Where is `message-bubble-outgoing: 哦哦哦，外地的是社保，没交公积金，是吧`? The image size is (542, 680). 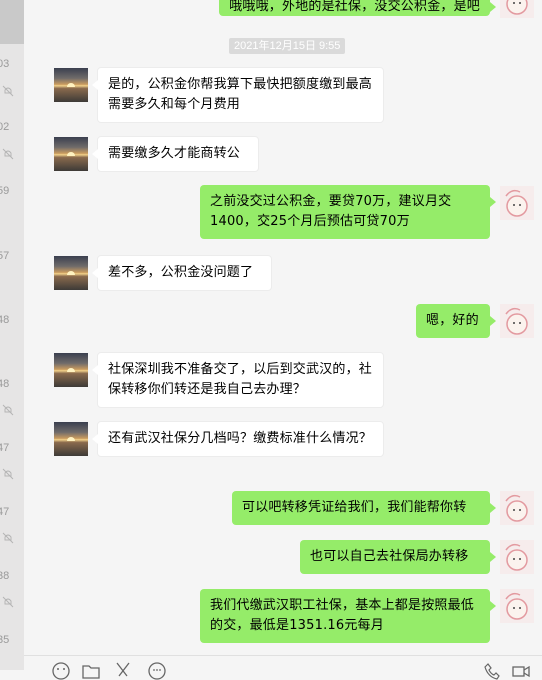
message-bubble-outgoing: 哦哦哦，外地的是社保，没交公积金，是吧 is located at coordinates (357, 8).